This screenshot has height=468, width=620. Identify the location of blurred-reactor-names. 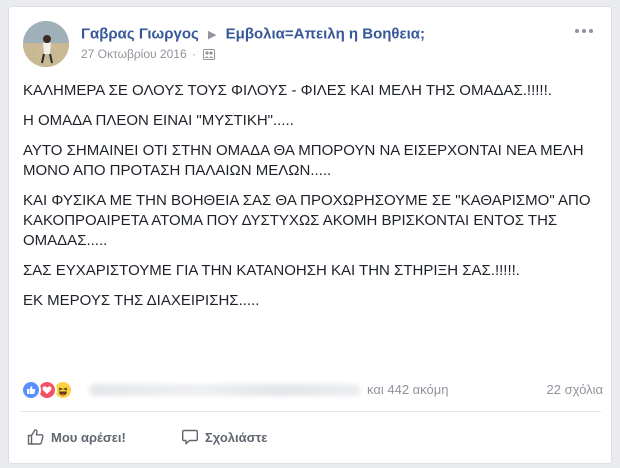
(225, 390).